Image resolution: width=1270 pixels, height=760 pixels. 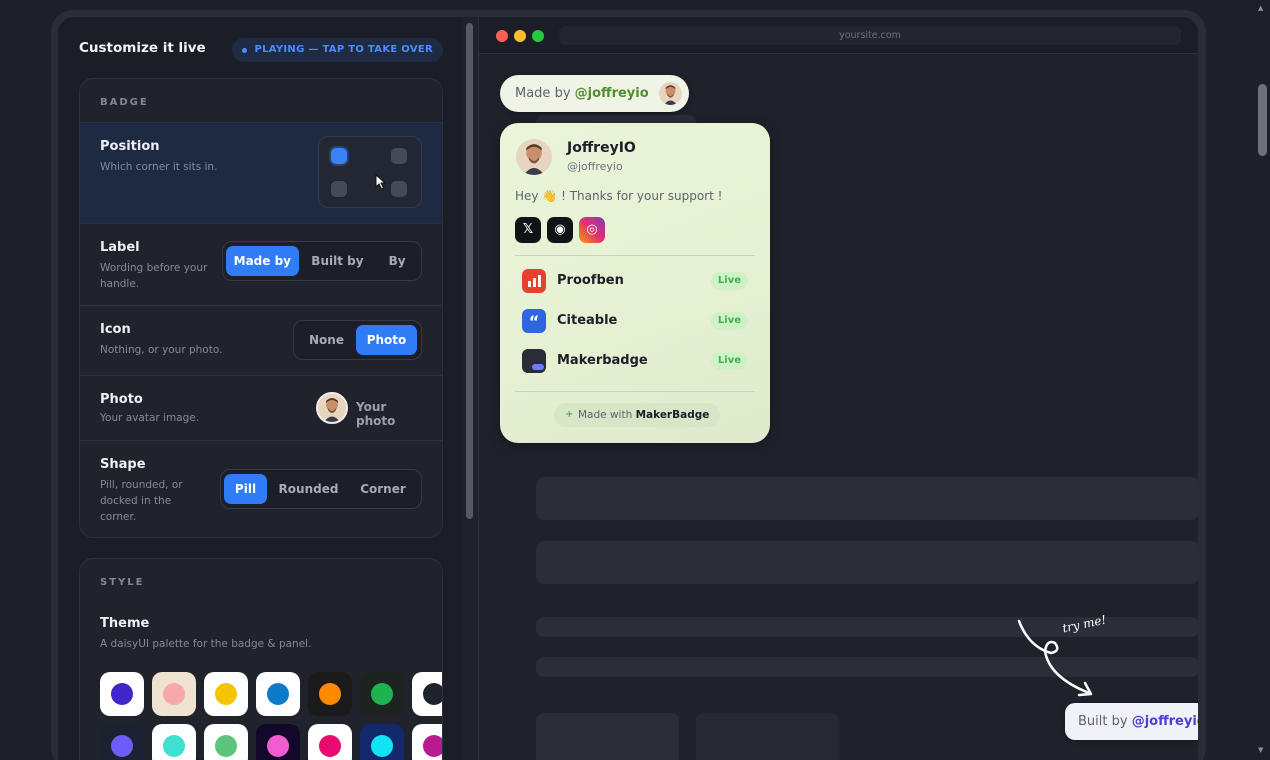 I want to click on maker-badge-top: Made by @joffreyio, so click(x=594, y=93).